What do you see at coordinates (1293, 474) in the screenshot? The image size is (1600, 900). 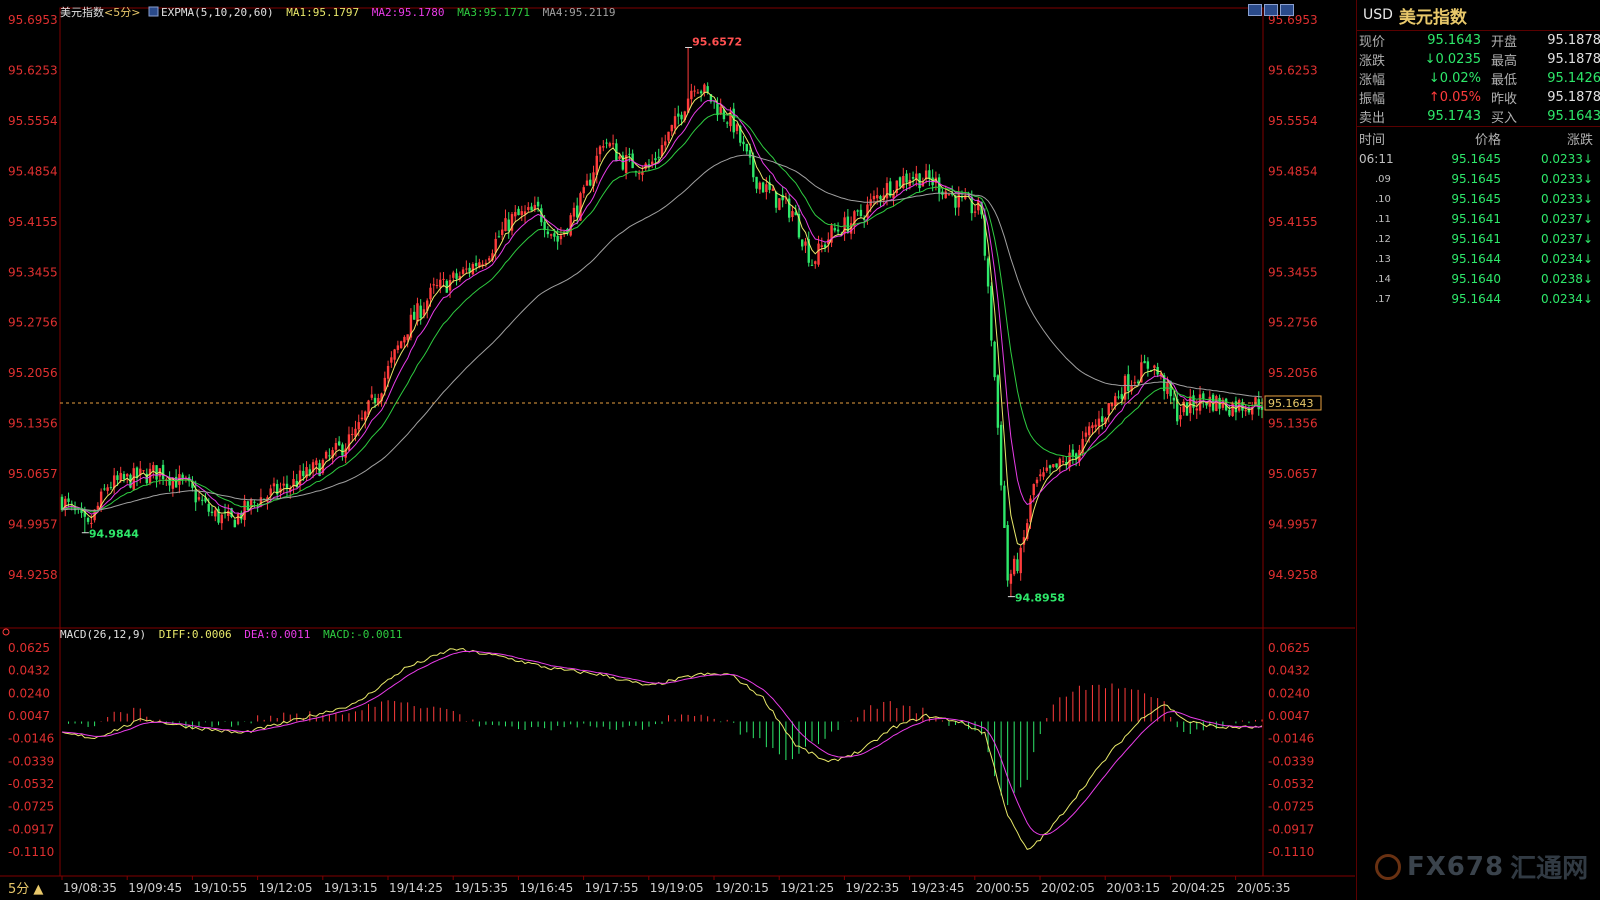 I see `price-axis-label-right: 95.0657` at bounding box center [1293, 474].